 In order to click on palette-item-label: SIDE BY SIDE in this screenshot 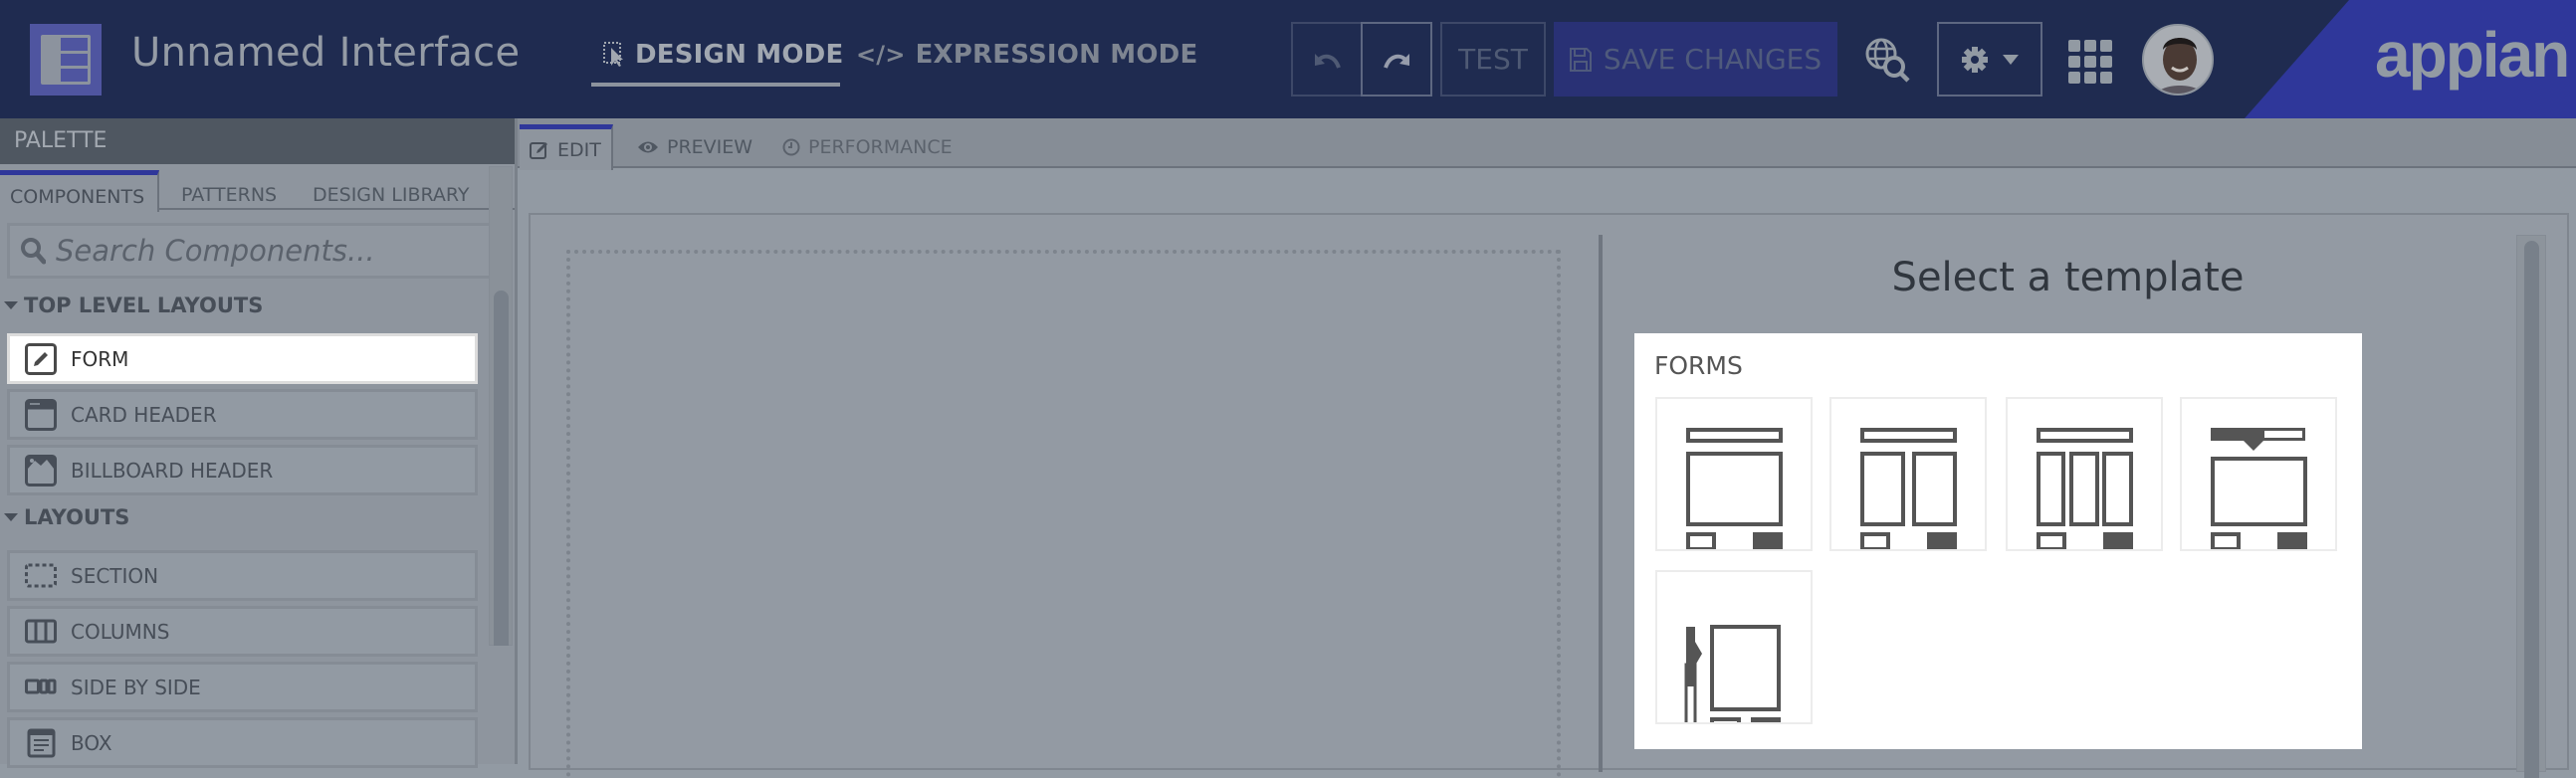, I will do `click(136, 687)`.